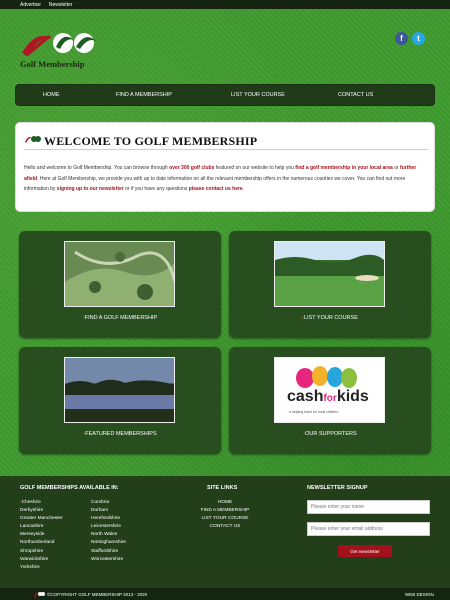  Describe the element at coordinates (97, 594) in the screenshot. I see `copyright-text: ©COPYRIGHT GOLF MEMBERSHIP 2013 - 2020` at that location.